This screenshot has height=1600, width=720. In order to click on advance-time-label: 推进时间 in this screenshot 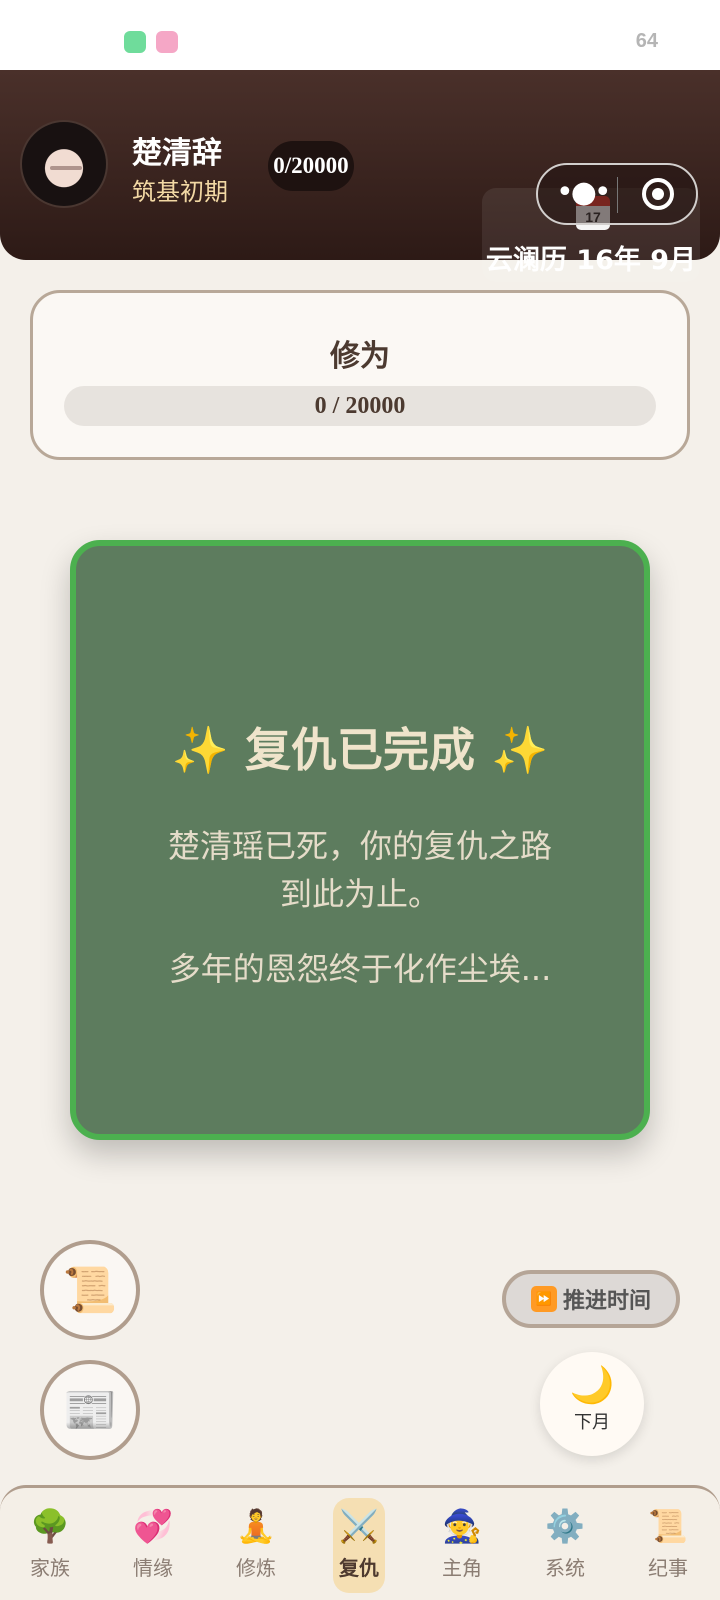, I will do `click(606, 1301)`.